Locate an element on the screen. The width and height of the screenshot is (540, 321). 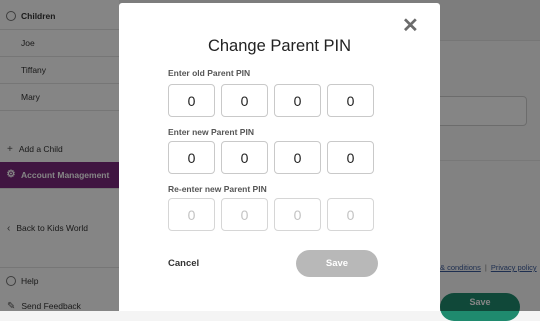
old-pin-label: Enter old Parent PIN is located at coordinates (209, 73).